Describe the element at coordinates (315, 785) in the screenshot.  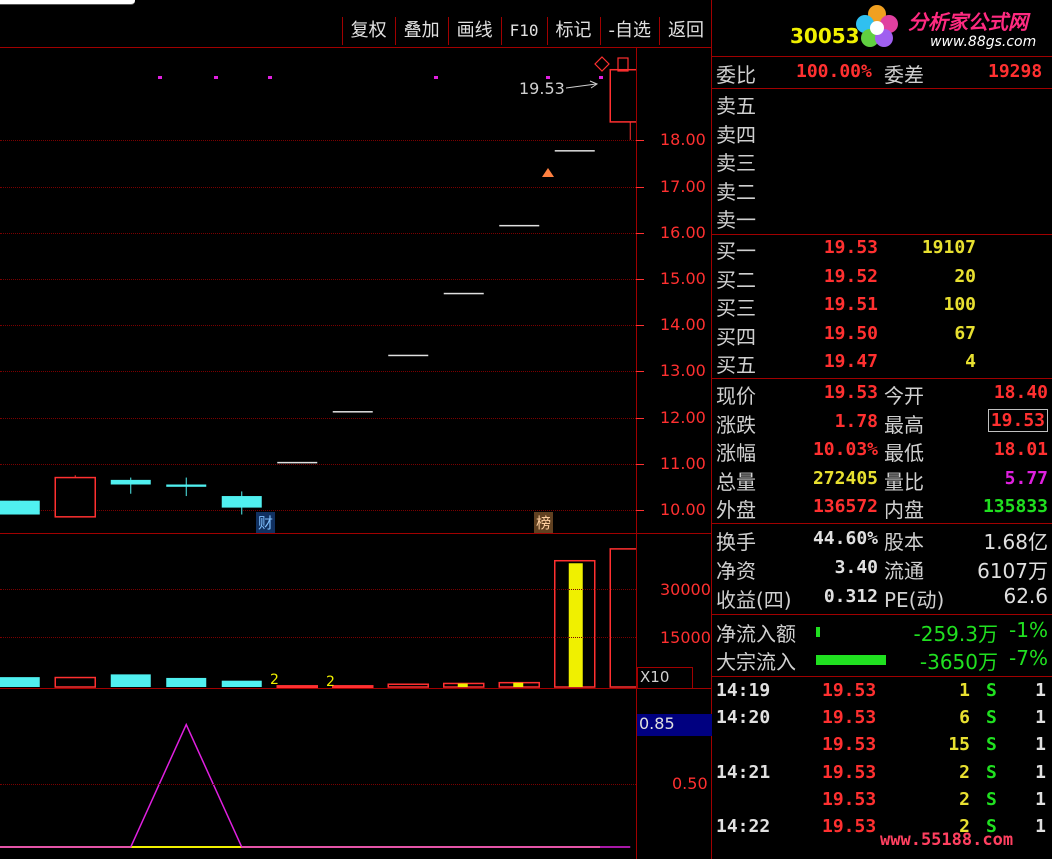
I see `indicator-line` at that location.